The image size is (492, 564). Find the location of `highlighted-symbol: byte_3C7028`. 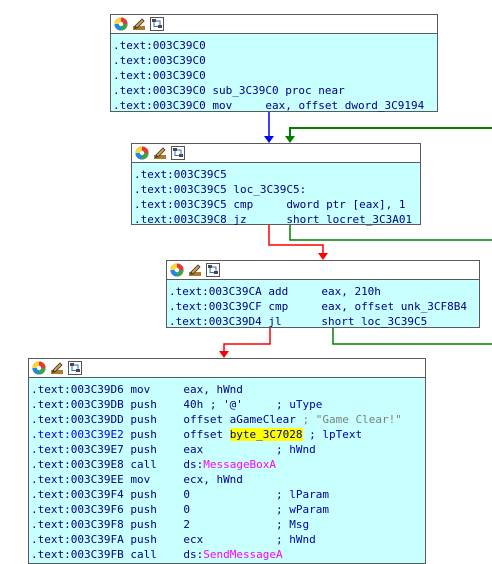

highlighted-symbol: byte_3C7028 is located at coordinates (266, 434).